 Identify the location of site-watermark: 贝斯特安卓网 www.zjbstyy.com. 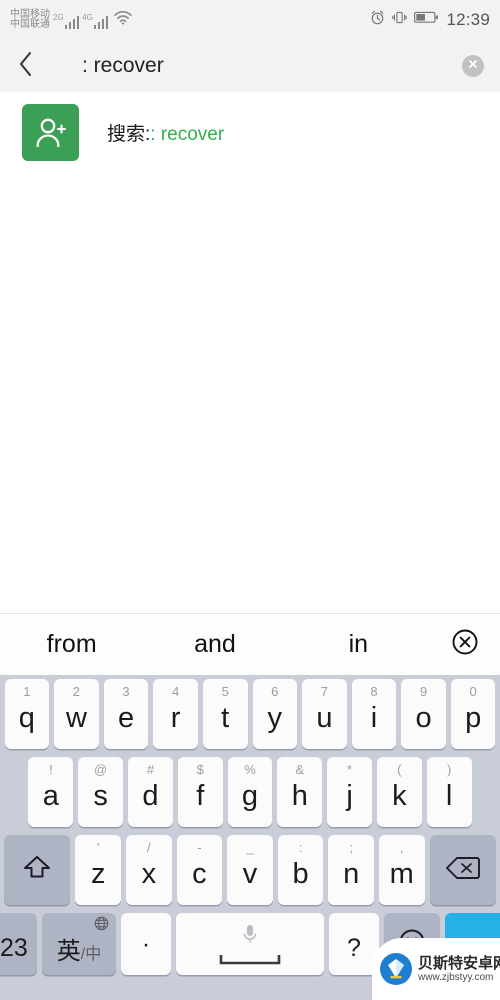
(436, 969).